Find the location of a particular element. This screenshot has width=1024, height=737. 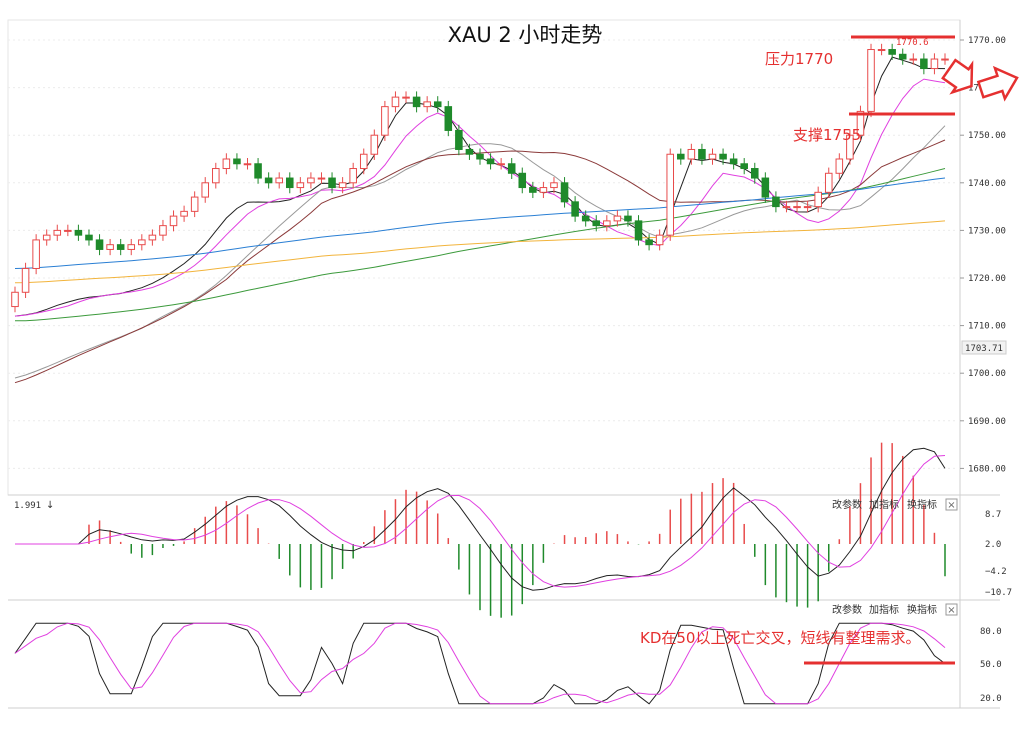

support-label: 支撑1755 is located at coordinates (827, 135).